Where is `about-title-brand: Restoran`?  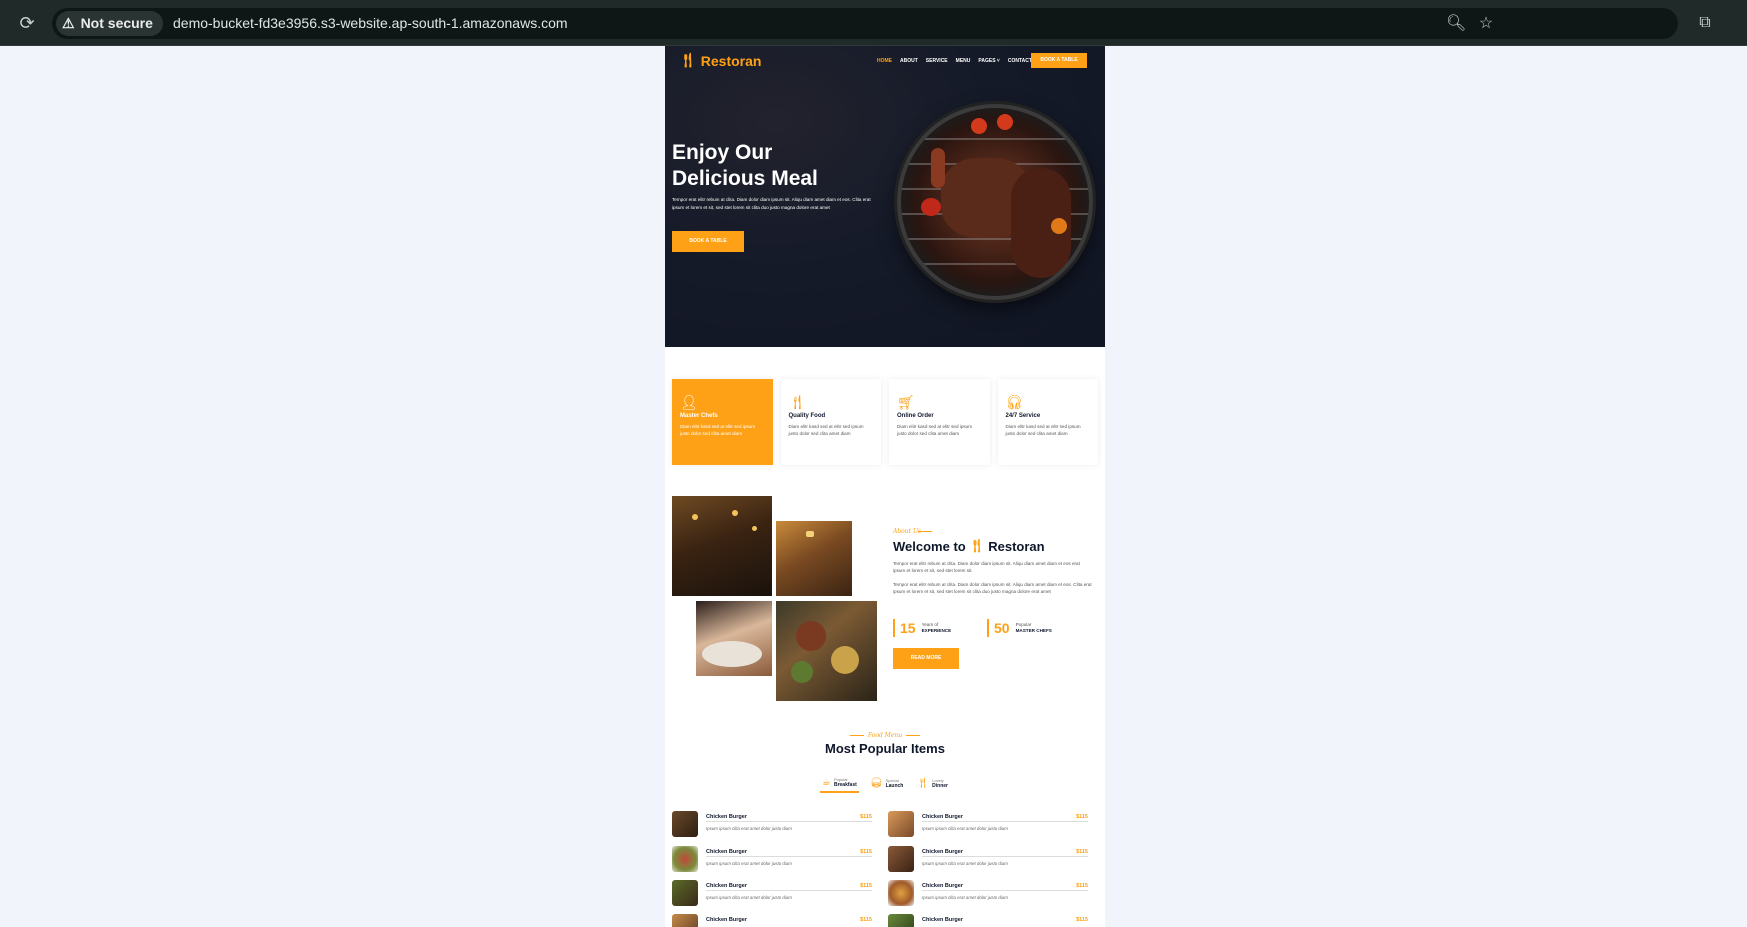 about-title-brand: Restoran is located at coordinates (1016, 546).